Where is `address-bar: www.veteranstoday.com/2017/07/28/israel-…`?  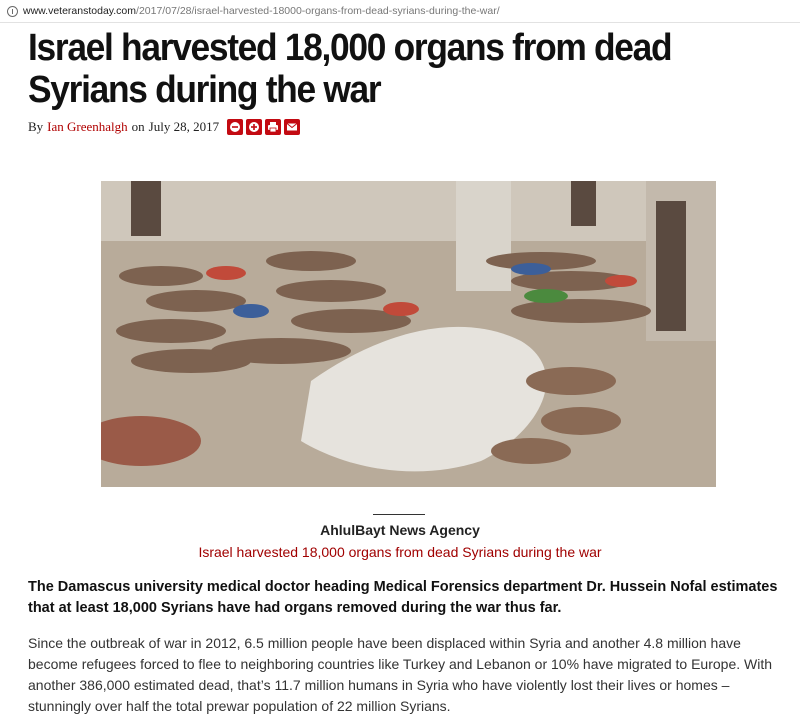
address-bar: www.veteranstoday.com/2017/07/28/israel-… is located at coordinates (400, 11).